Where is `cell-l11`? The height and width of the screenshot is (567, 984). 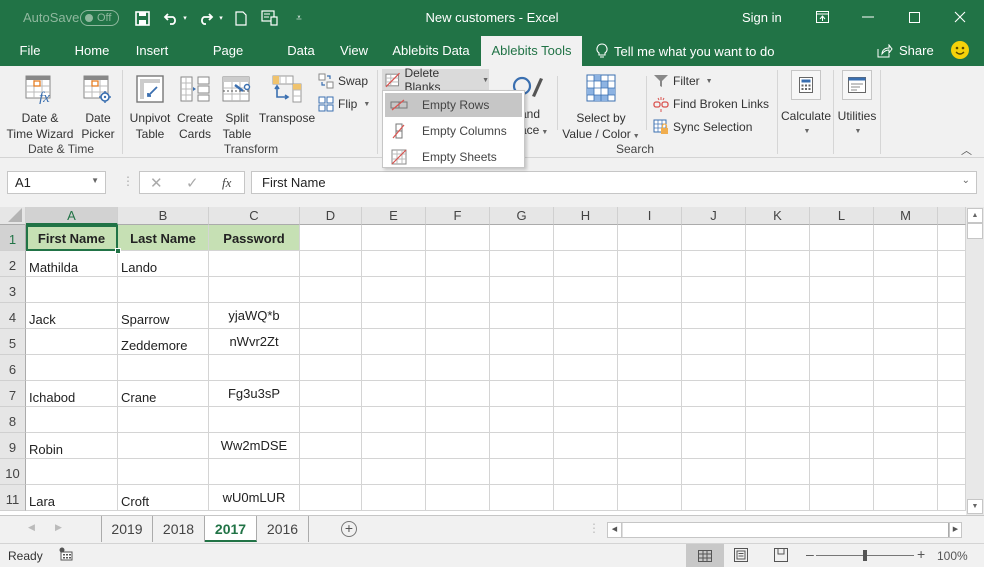
cell-l11 is located at coordinates (842, 498).